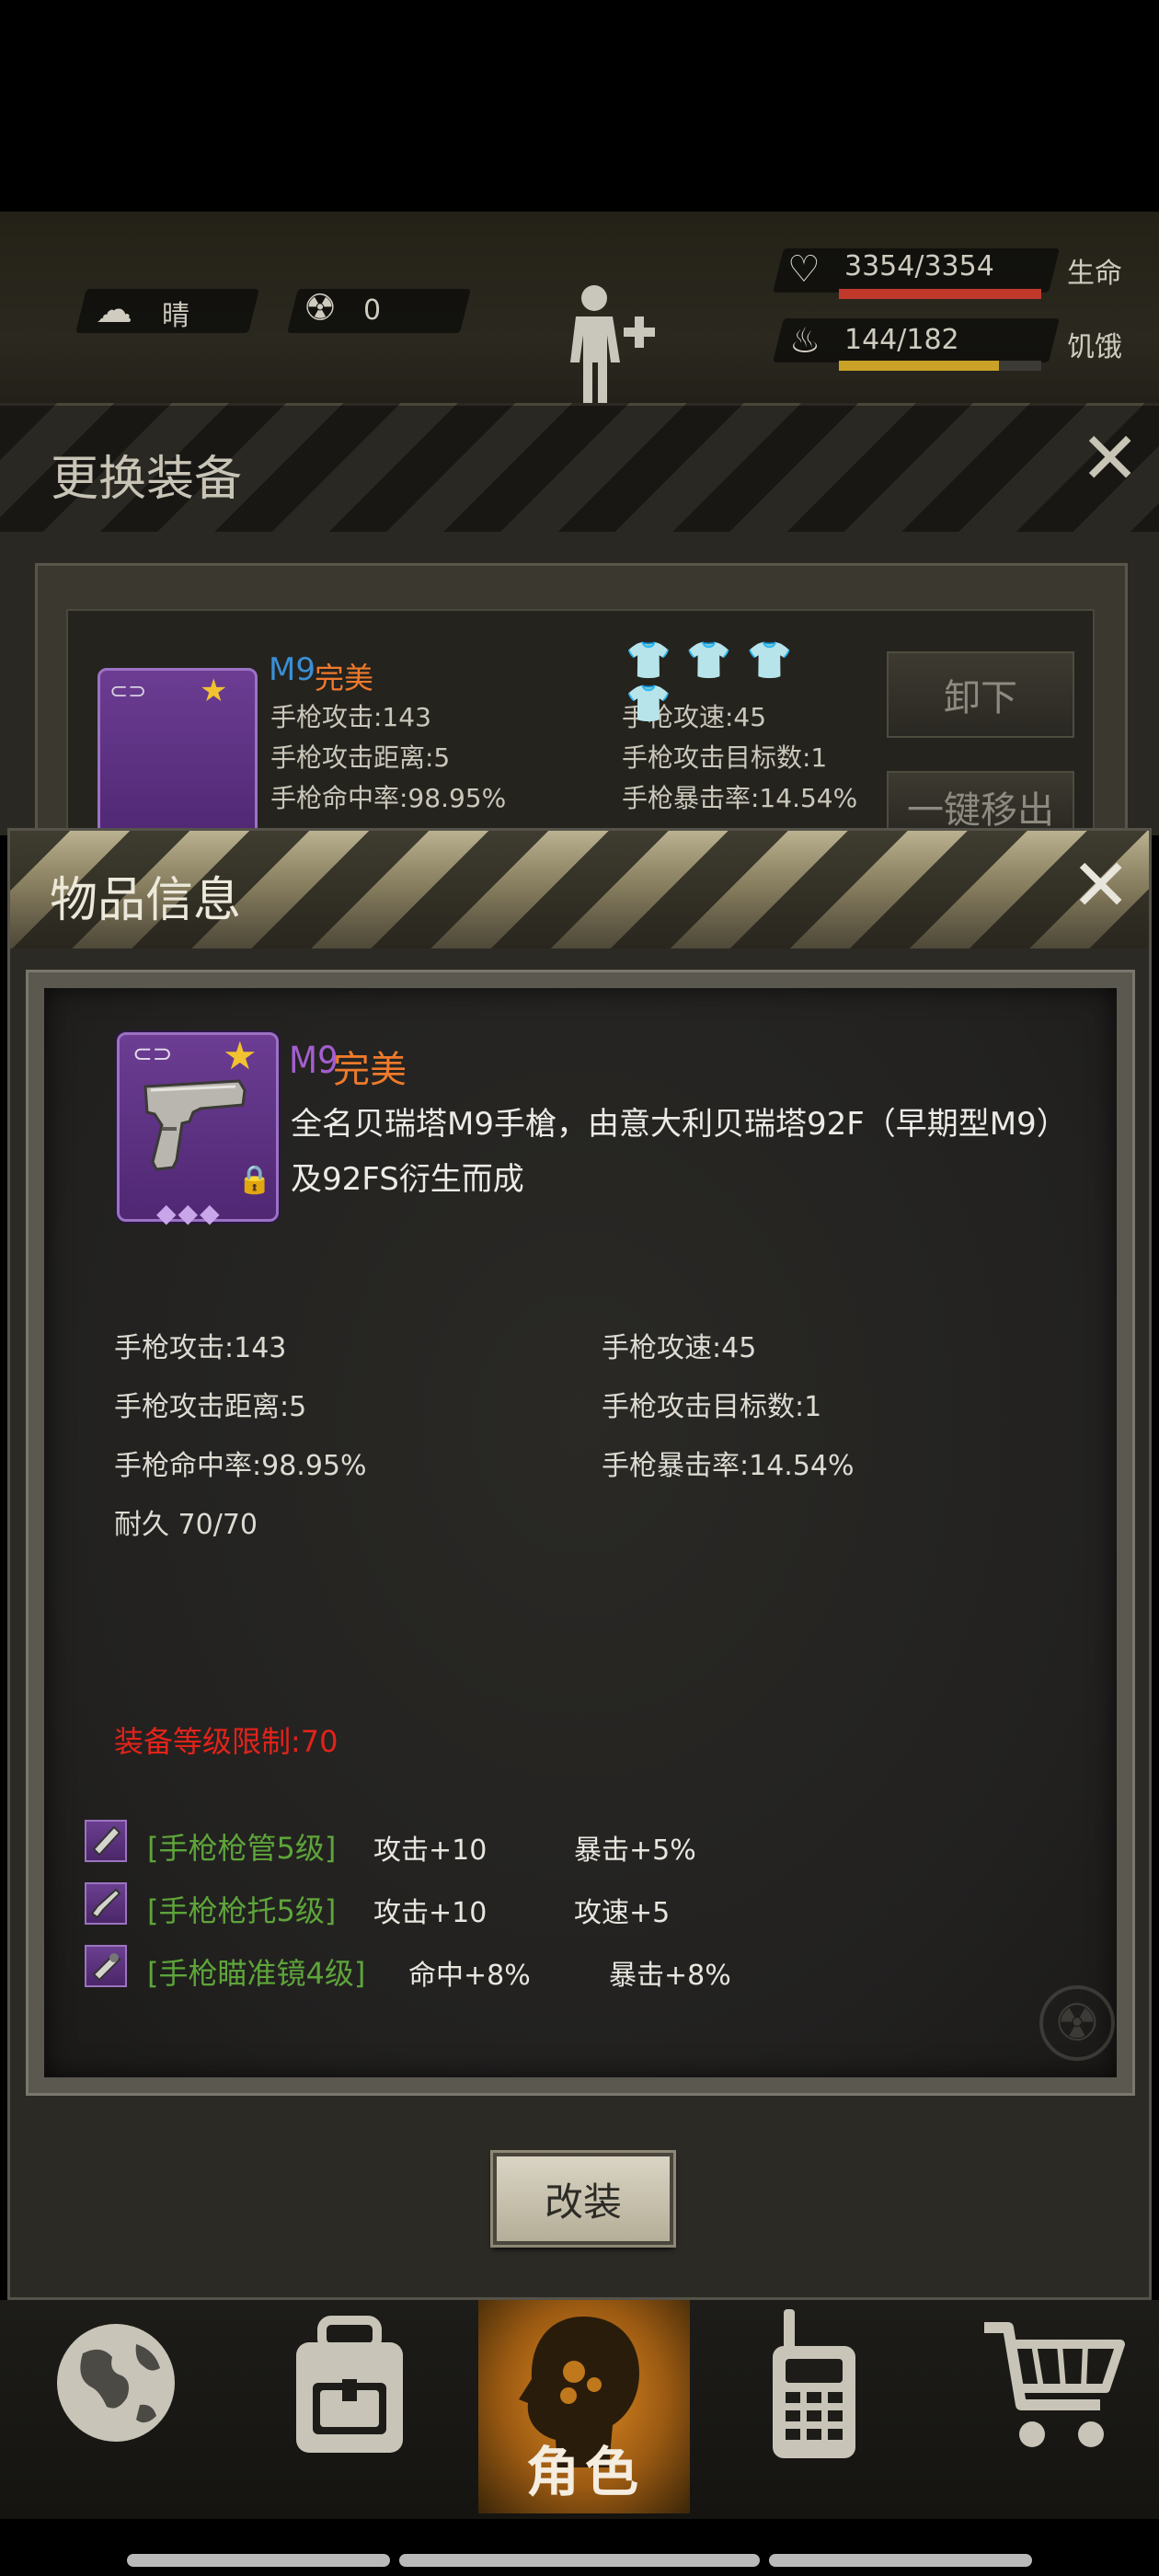  I want to click on hunger-value: 144/182, so click(901, 340).